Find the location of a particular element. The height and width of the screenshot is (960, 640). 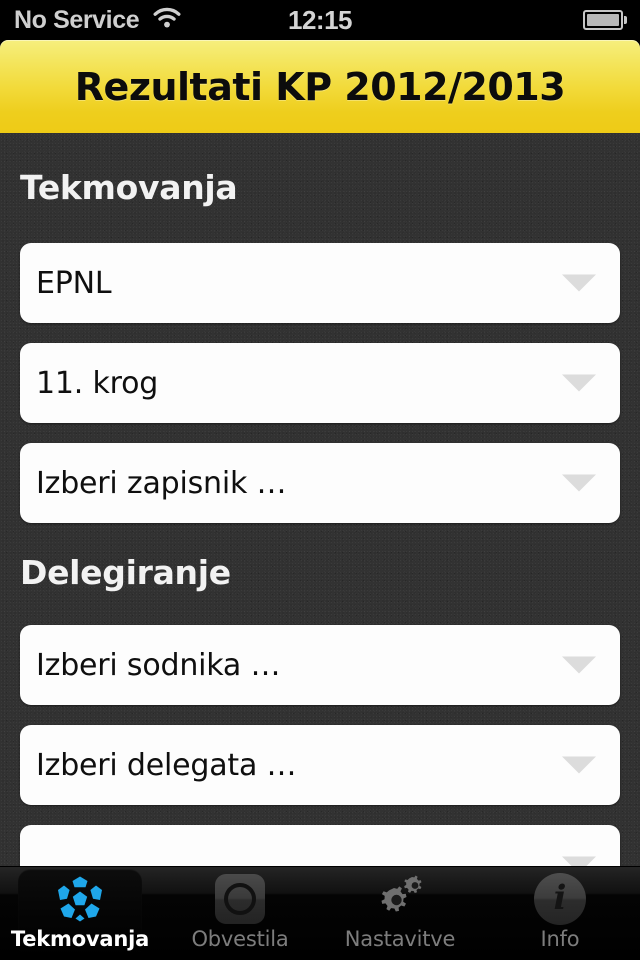

dropdown-additional is located at coordinates (320, 845).